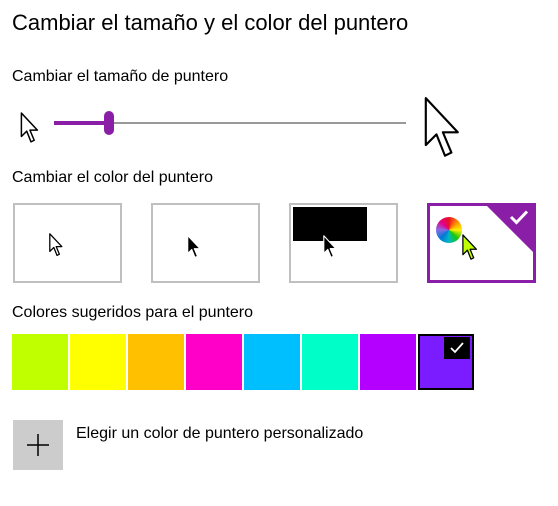  I want to click on large-pointer-icon, so click(441, 127).